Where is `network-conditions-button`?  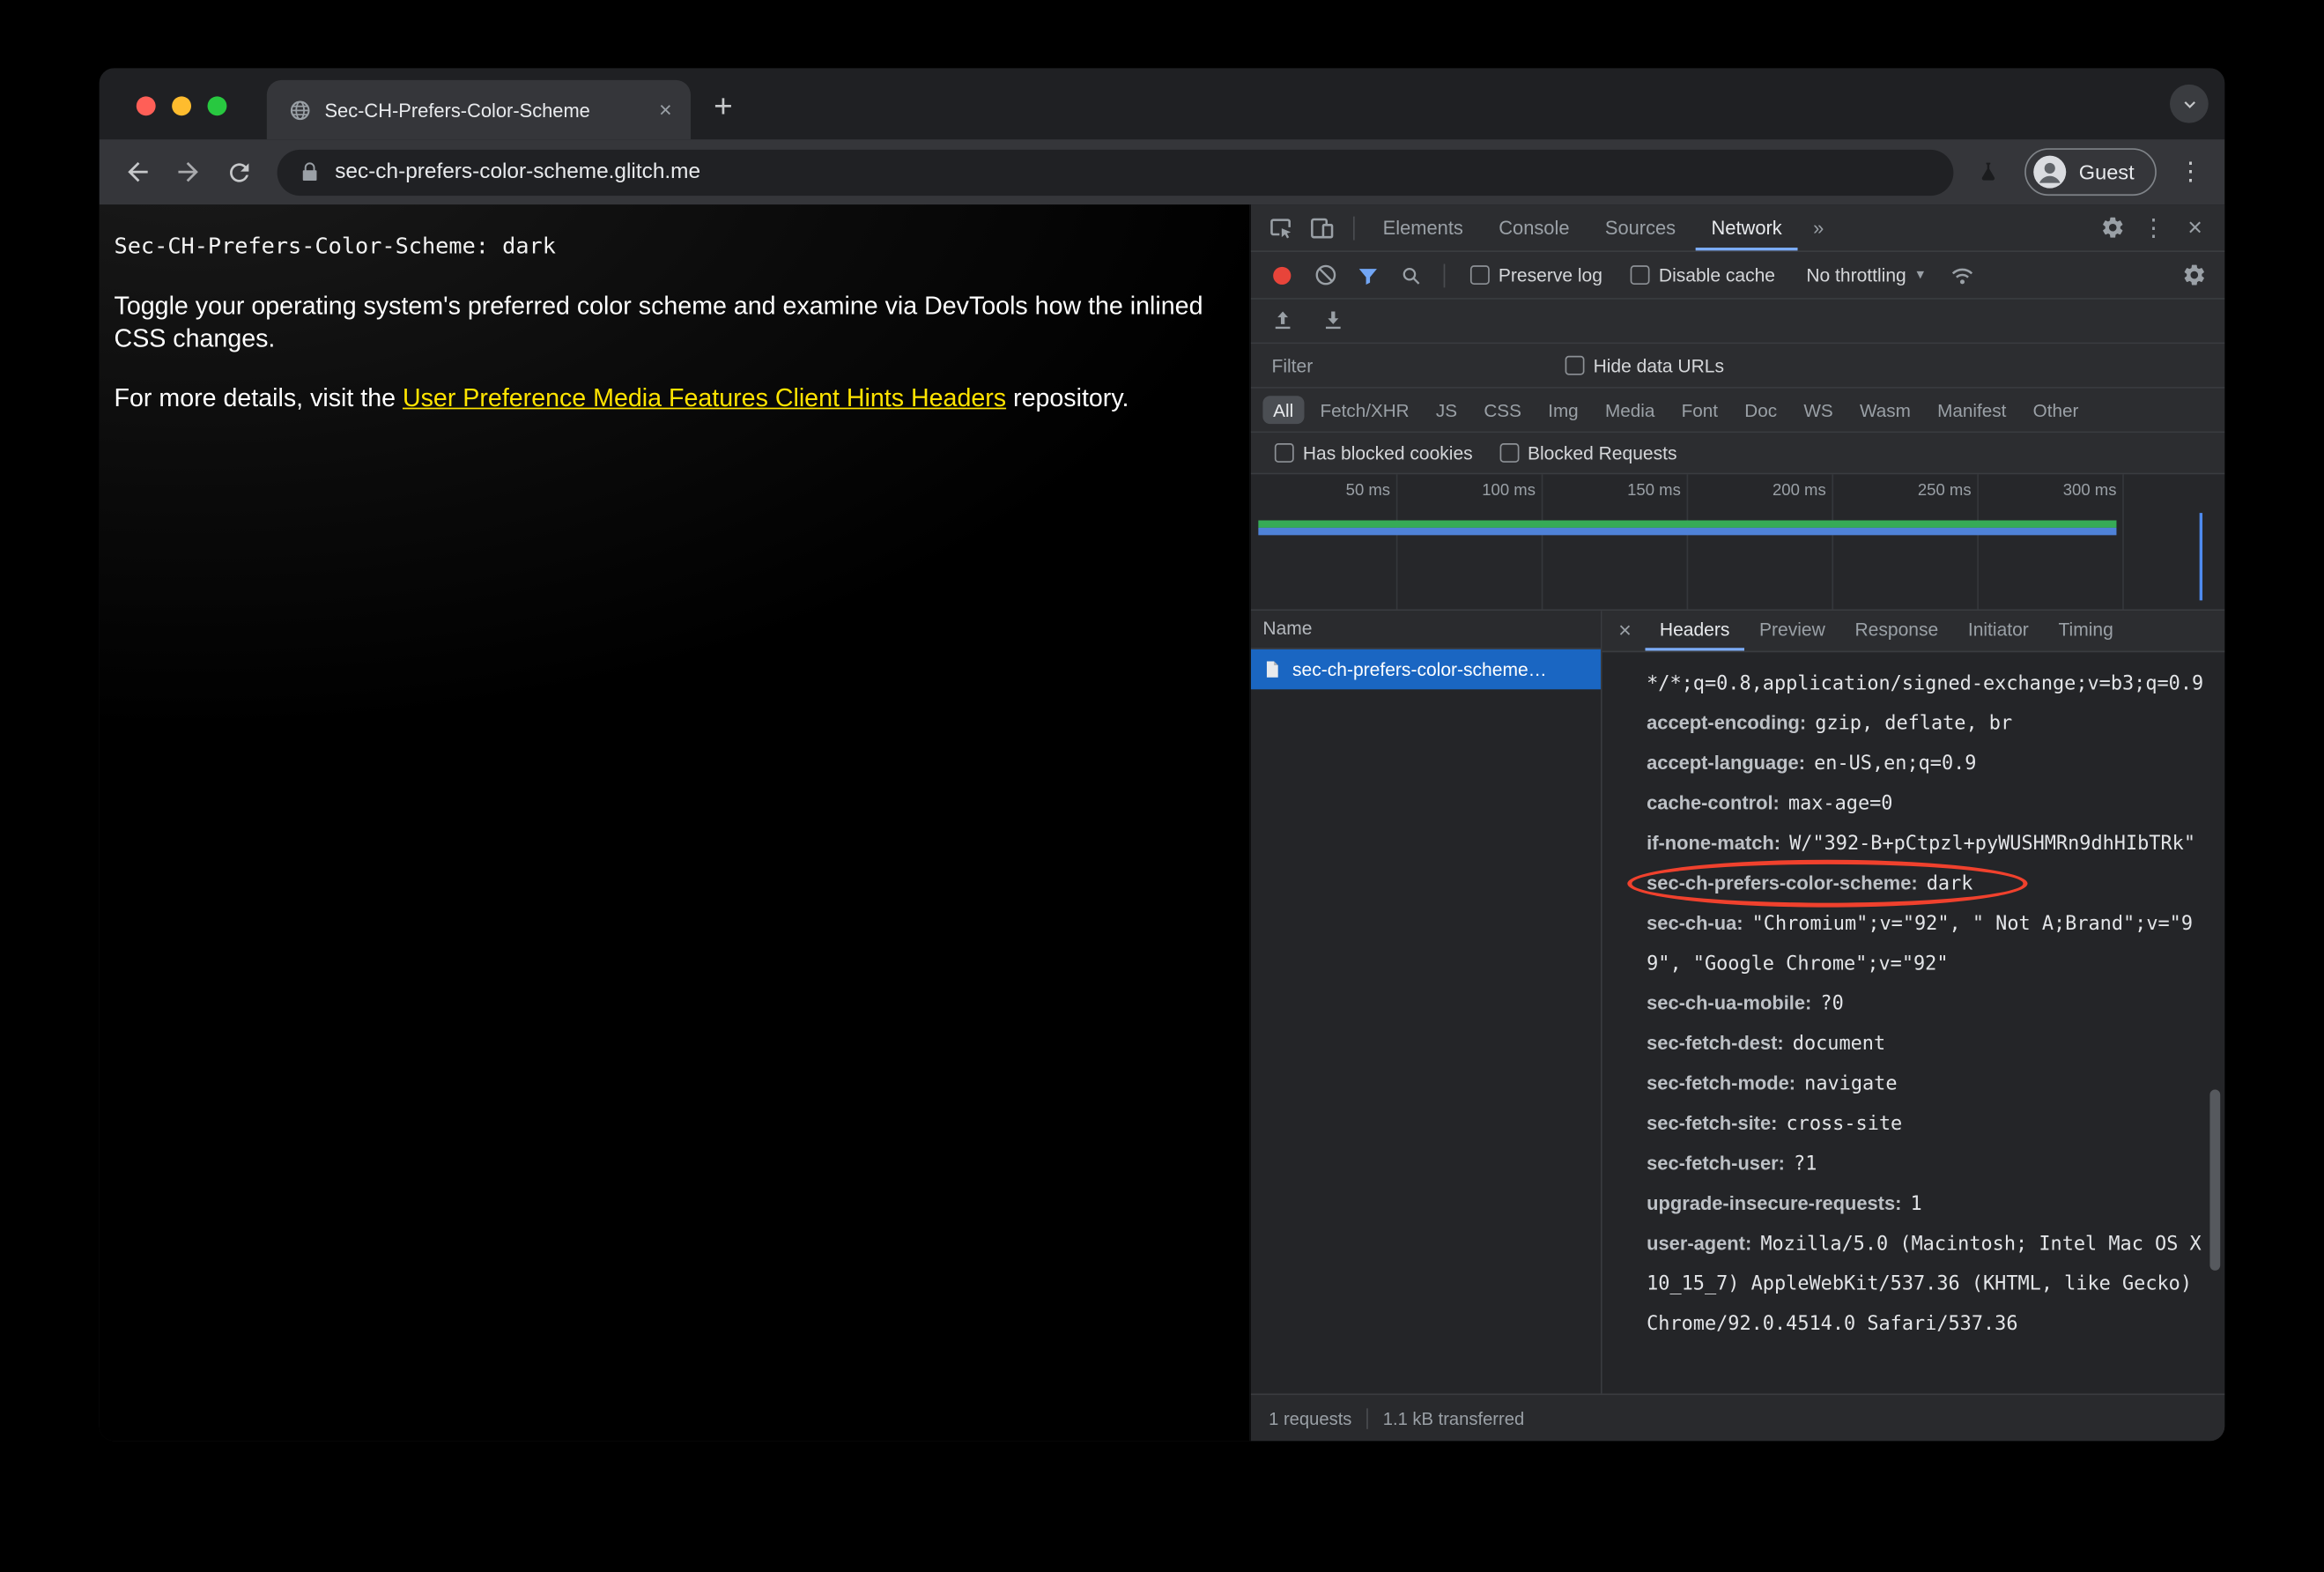 network-conditions-button is located at coordinates (1962, 275).